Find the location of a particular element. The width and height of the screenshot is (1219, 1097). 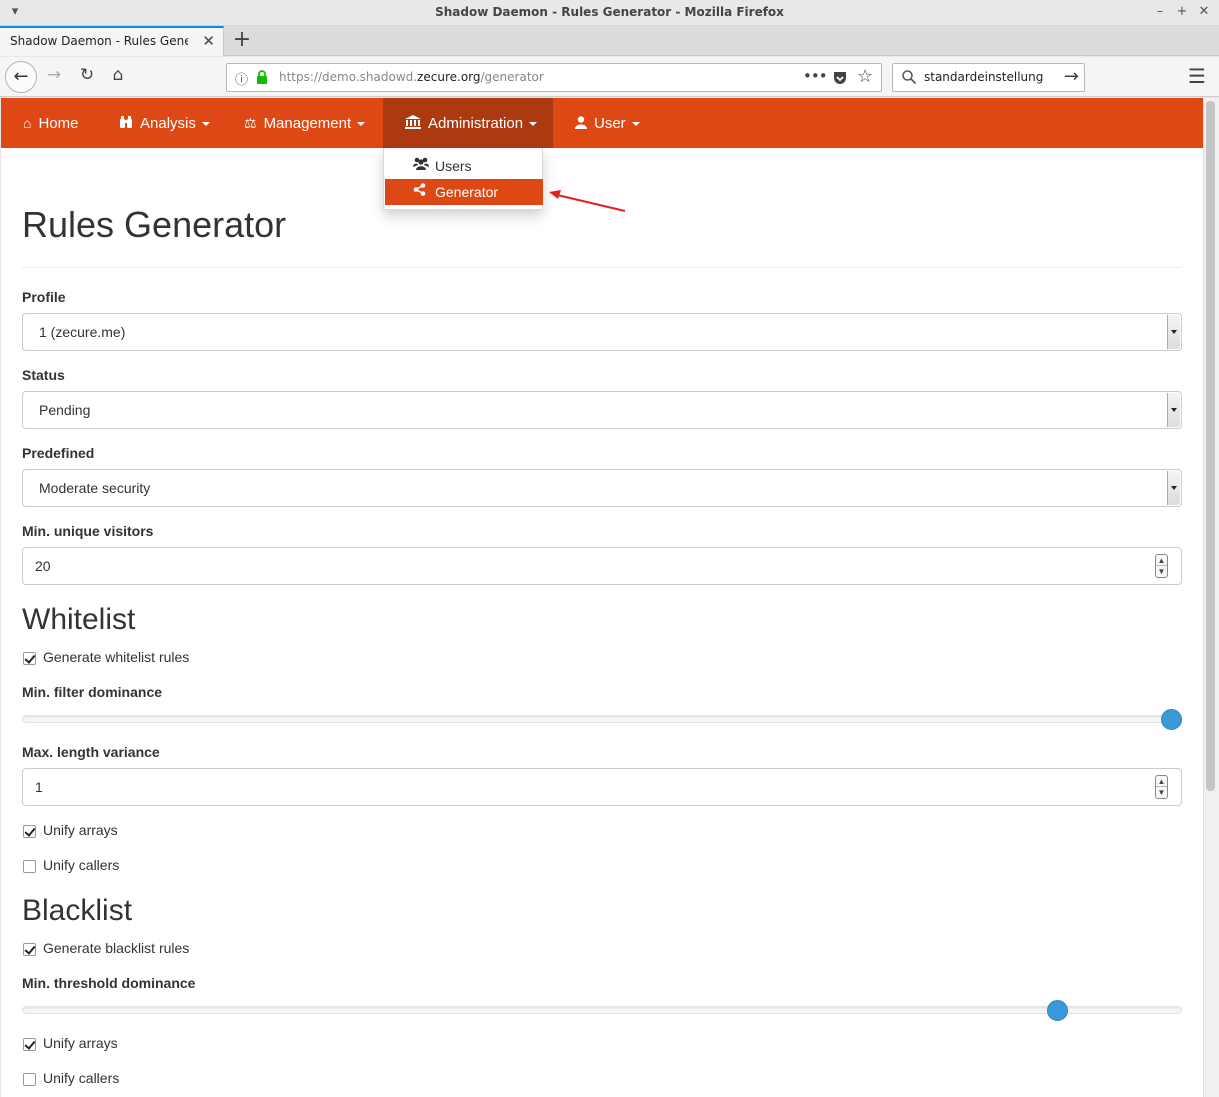

status-label: Status is located at coordinates (43, 375).